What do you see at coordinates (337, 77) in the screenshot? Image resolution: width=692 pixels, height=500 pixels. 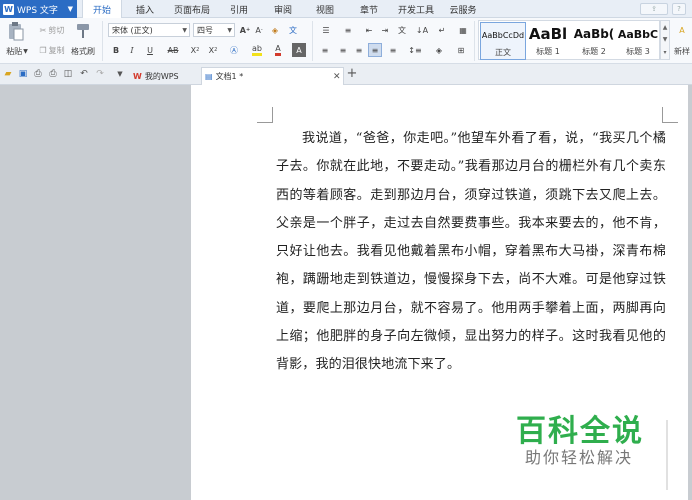 I see `close-icon: ✕` at bounding box center [337, 77].